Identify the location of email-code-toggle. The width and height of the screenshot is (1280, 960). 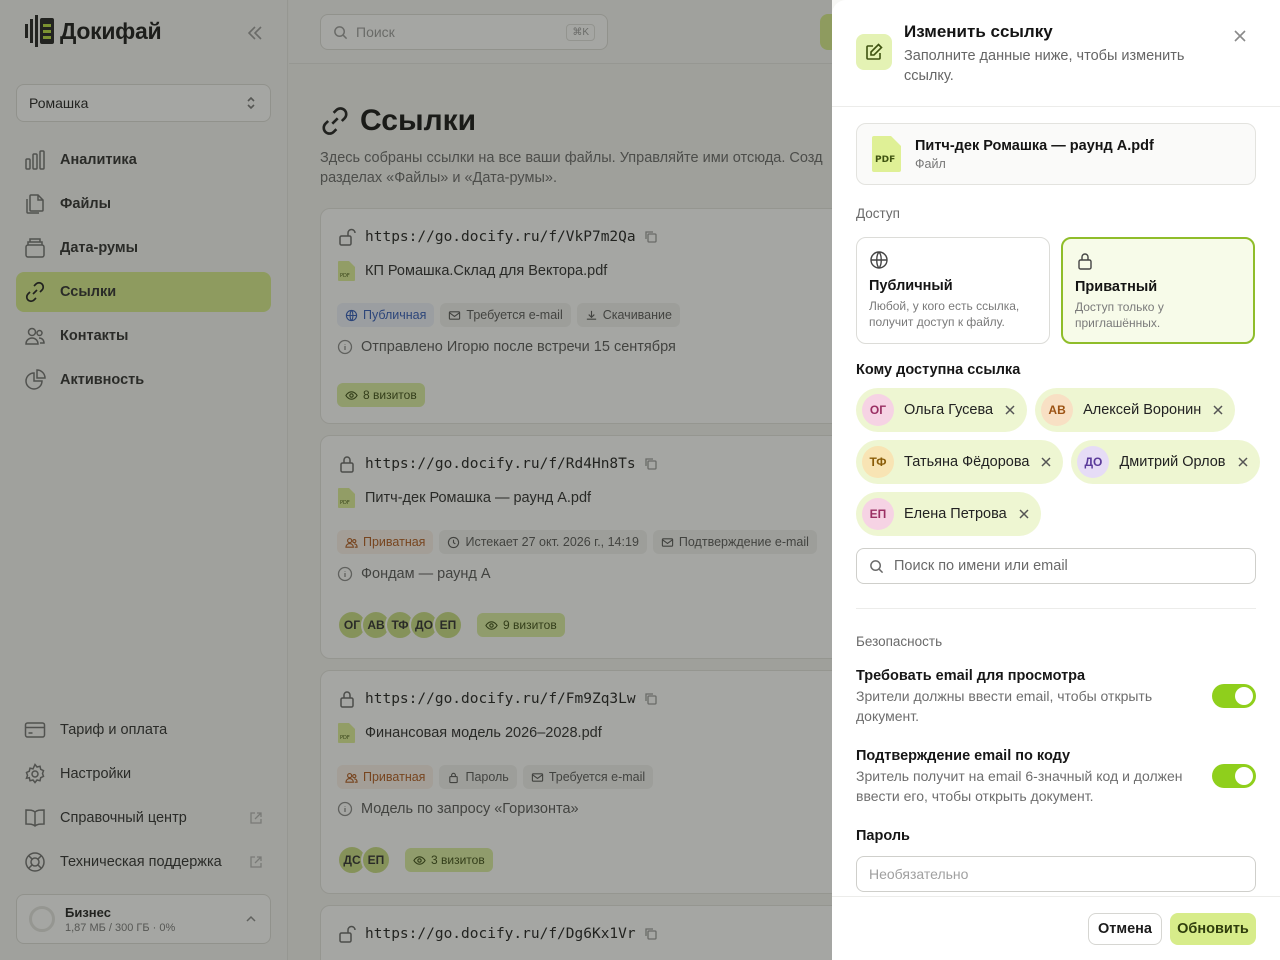
(1234, 776).